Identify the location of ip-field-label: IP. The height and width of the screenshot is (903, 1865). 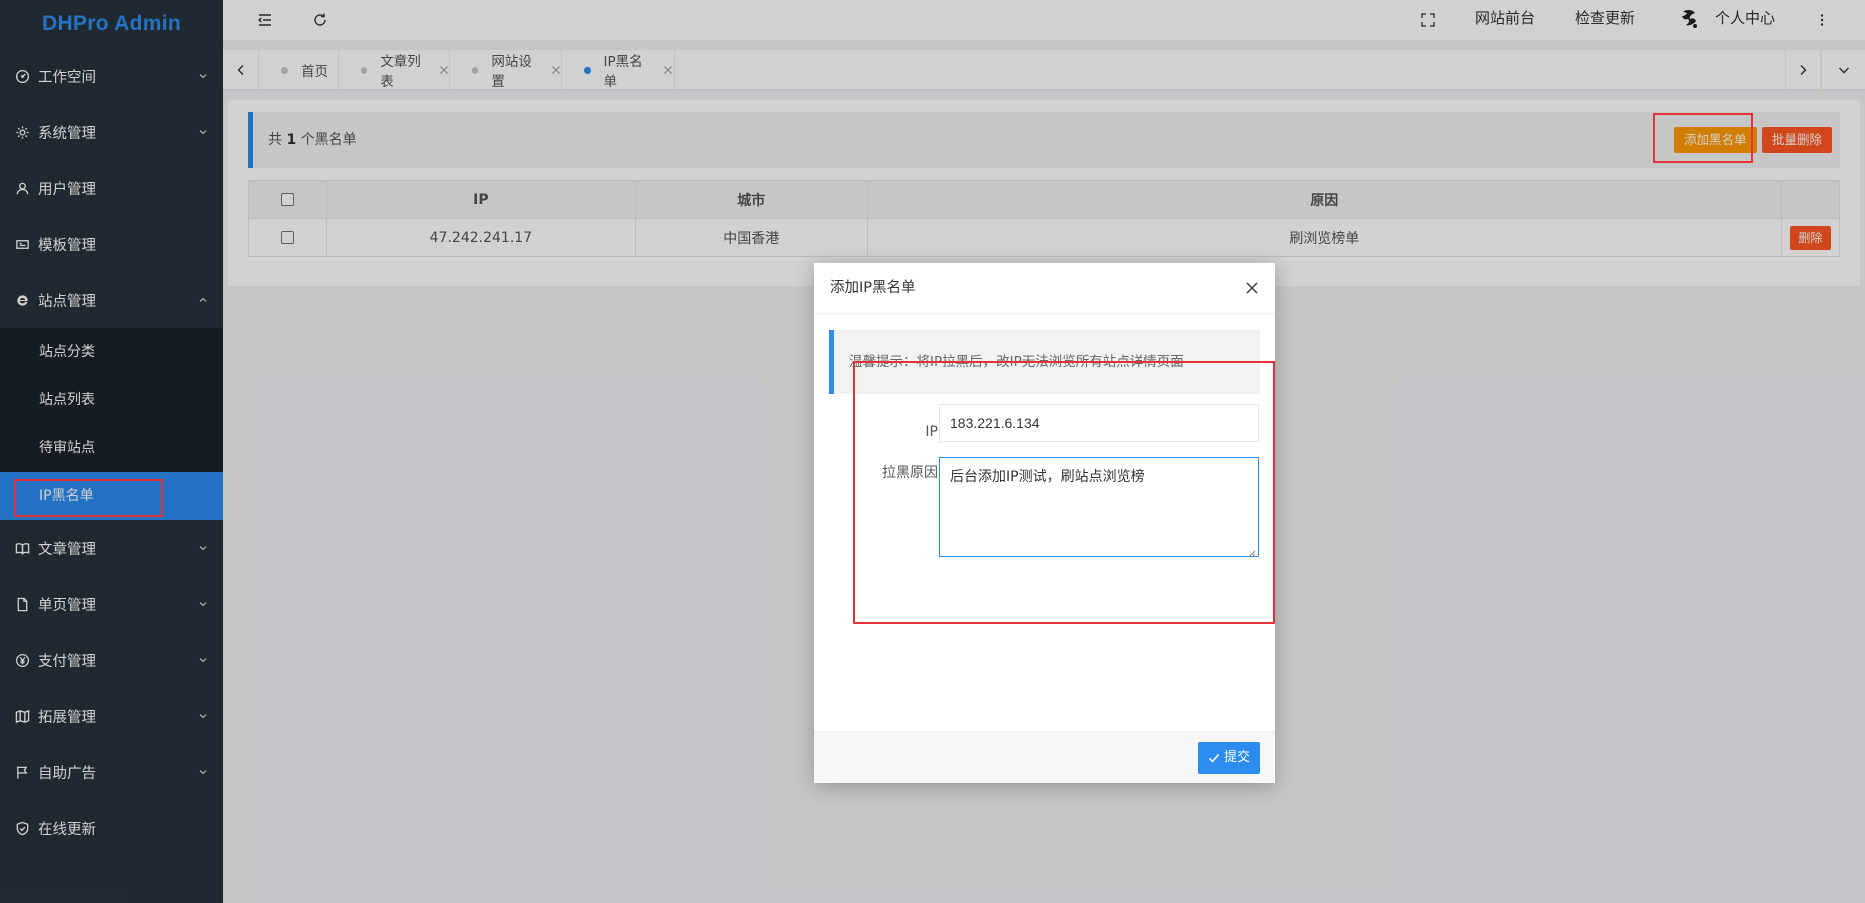
(931, 432).